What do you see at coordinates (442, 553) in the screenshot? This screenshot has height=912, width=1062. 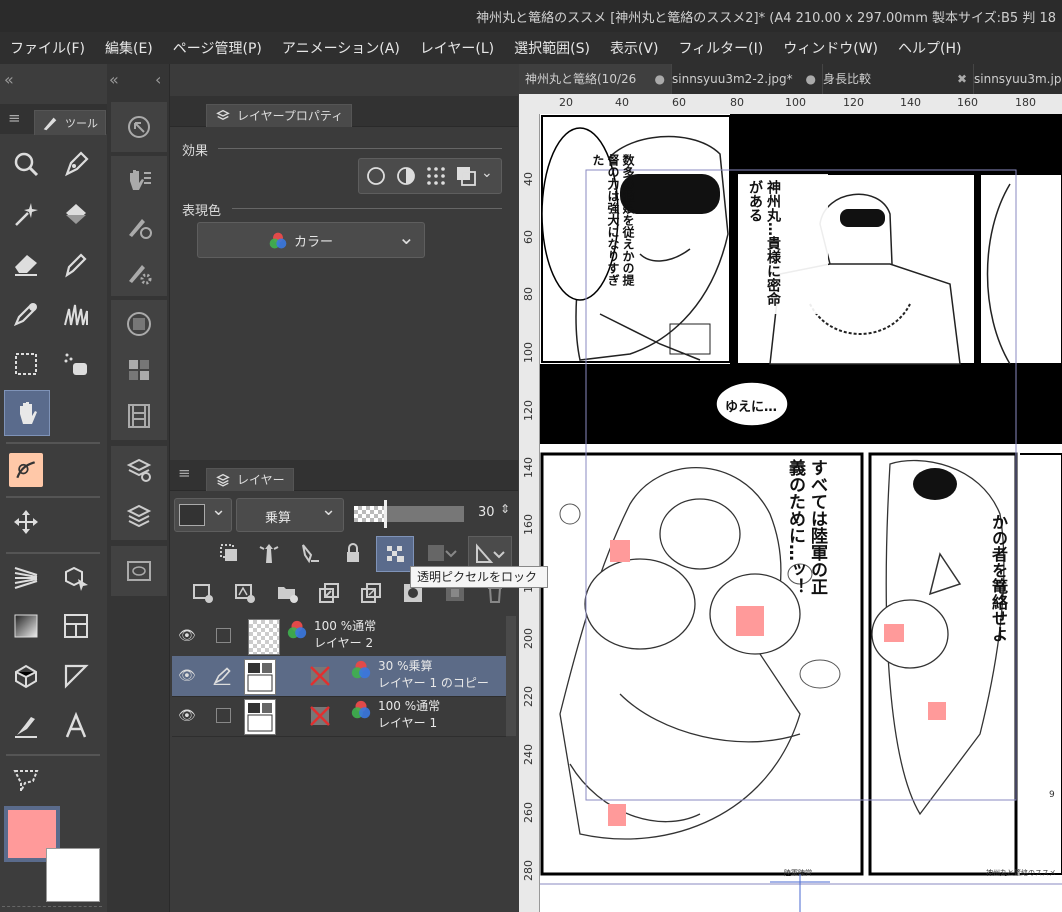 I see `mask-enable-button` at bounding box center [442, 553].